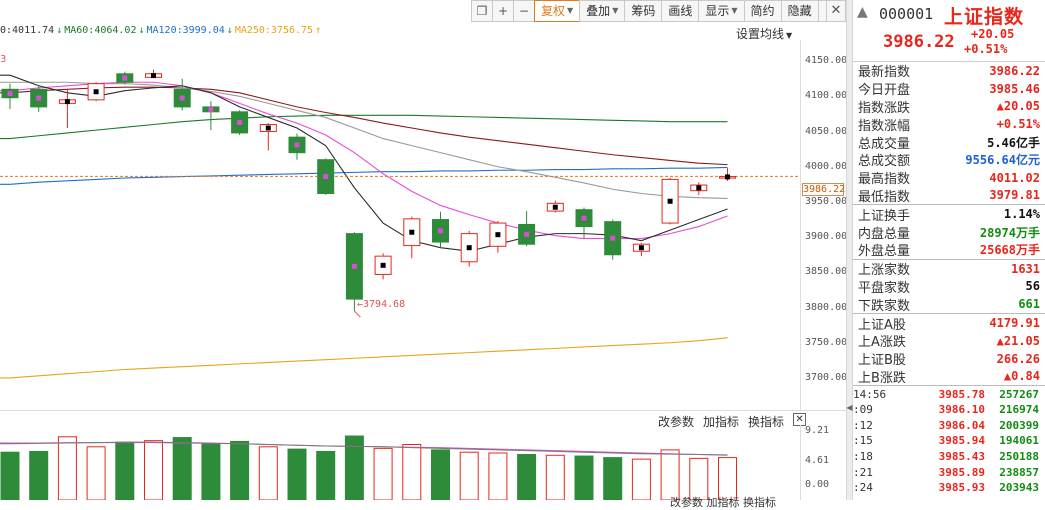 This screenshot has width=1045, height=510. What do you see at coordinates (863, 410) in the screenshot?
I see `tick-time: :09` at bounding box center [863, 410].